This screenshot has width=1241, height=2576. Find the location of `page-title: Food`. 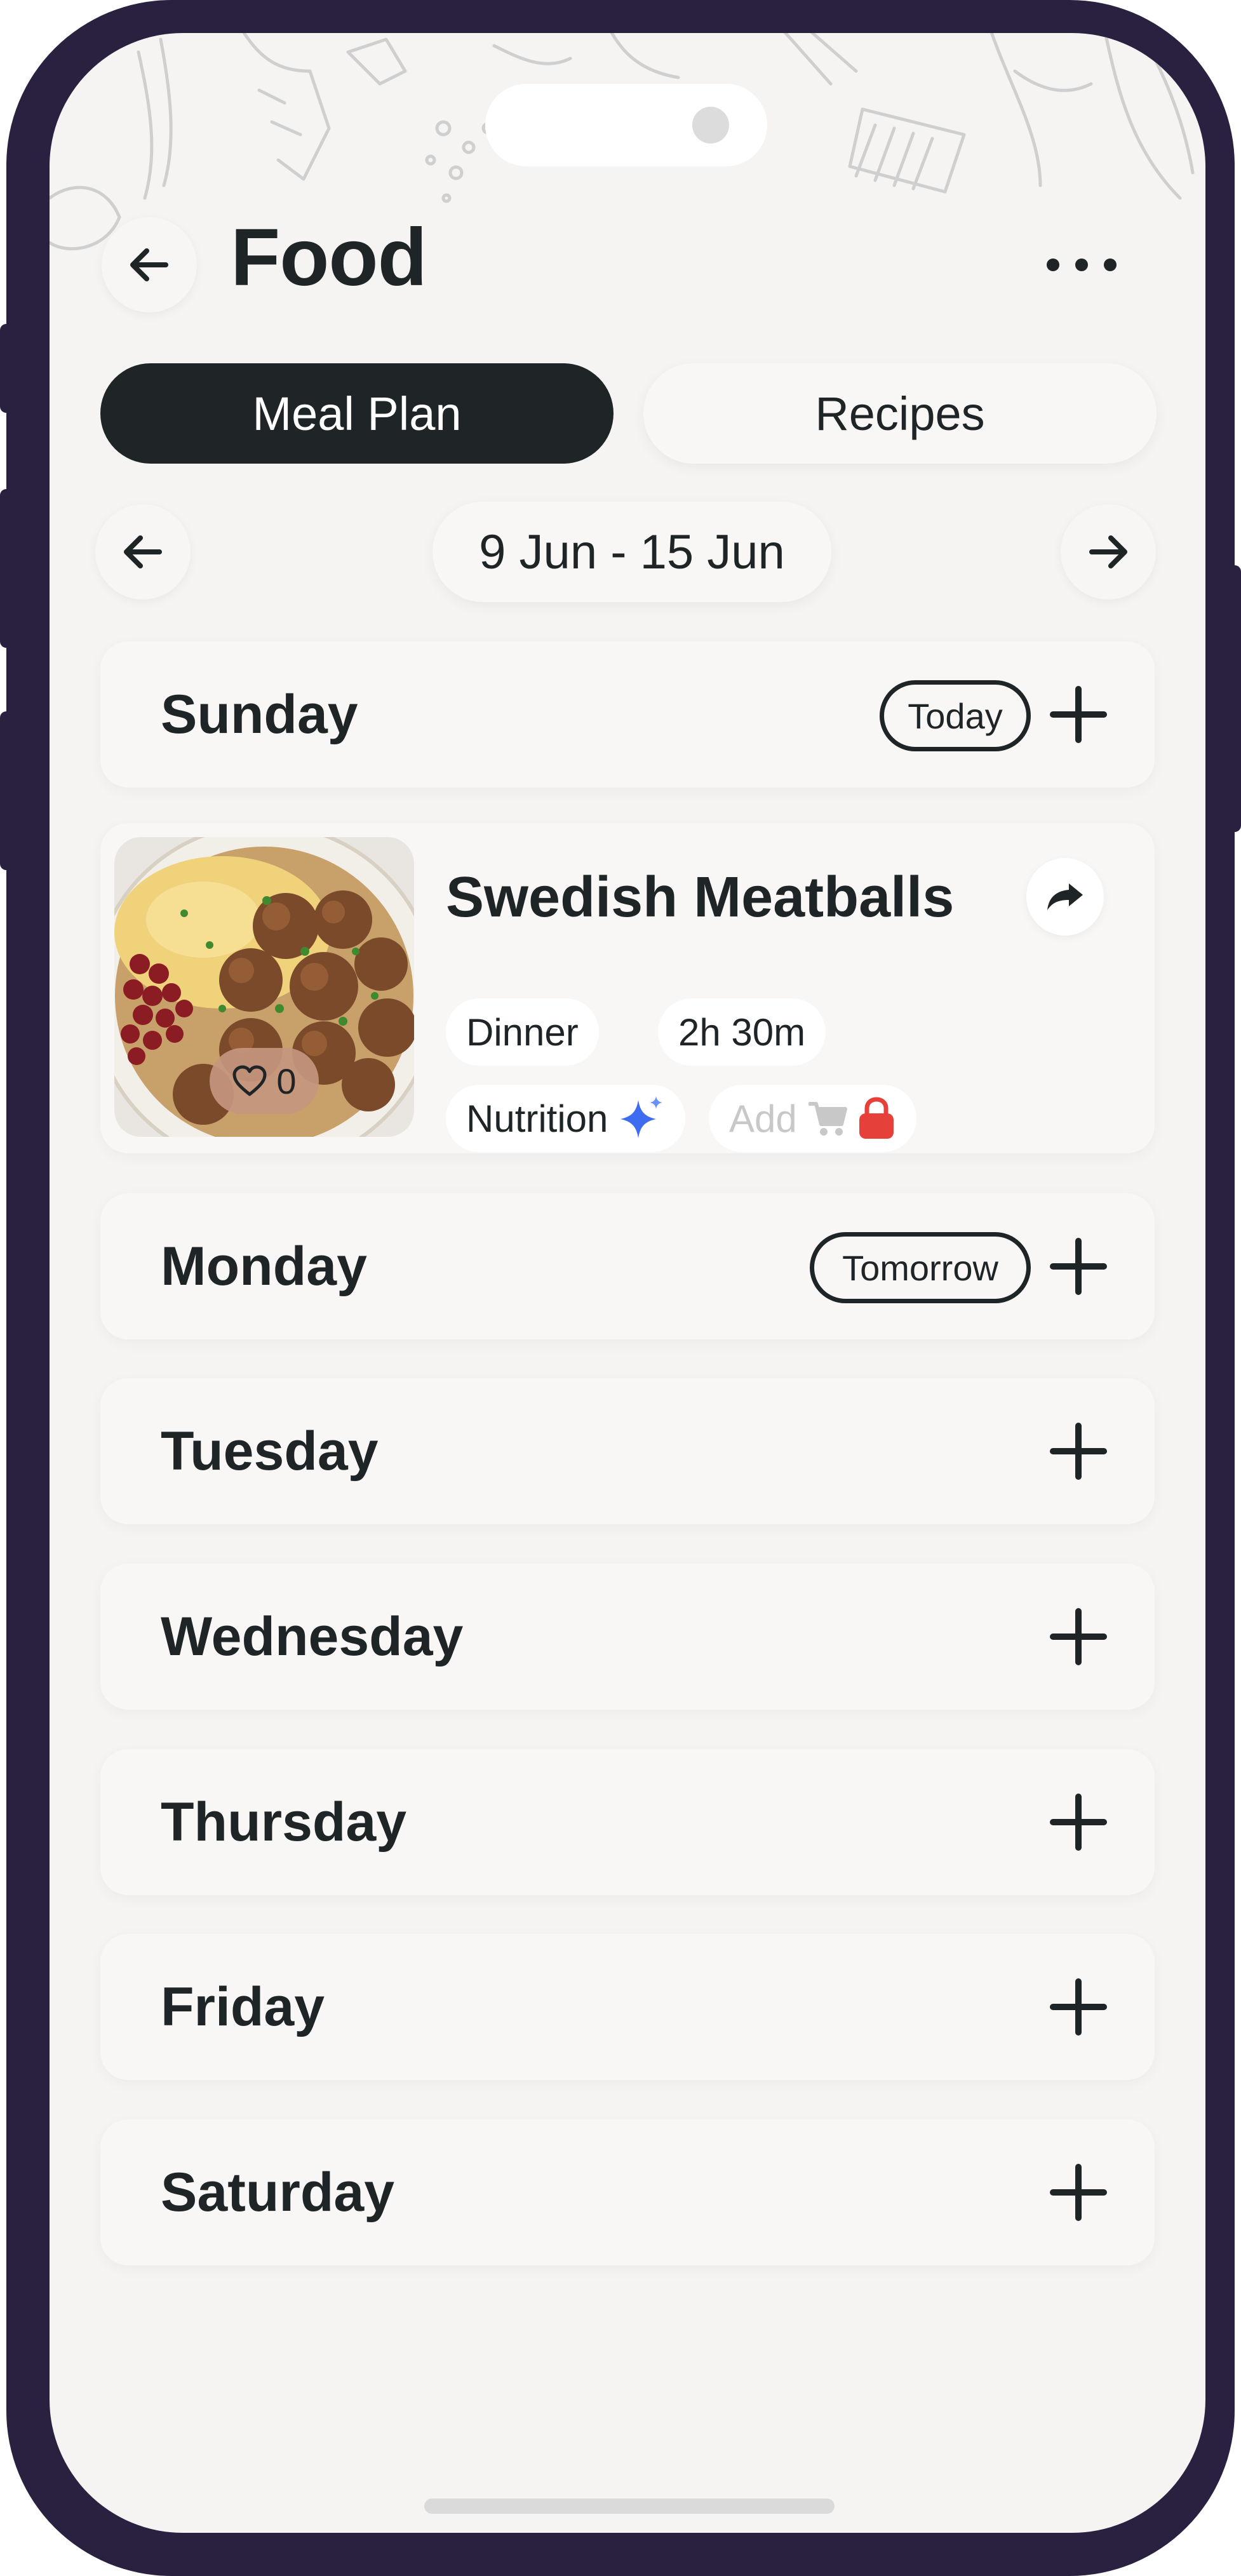

page-title: Food is located at coordinates (329, 257).